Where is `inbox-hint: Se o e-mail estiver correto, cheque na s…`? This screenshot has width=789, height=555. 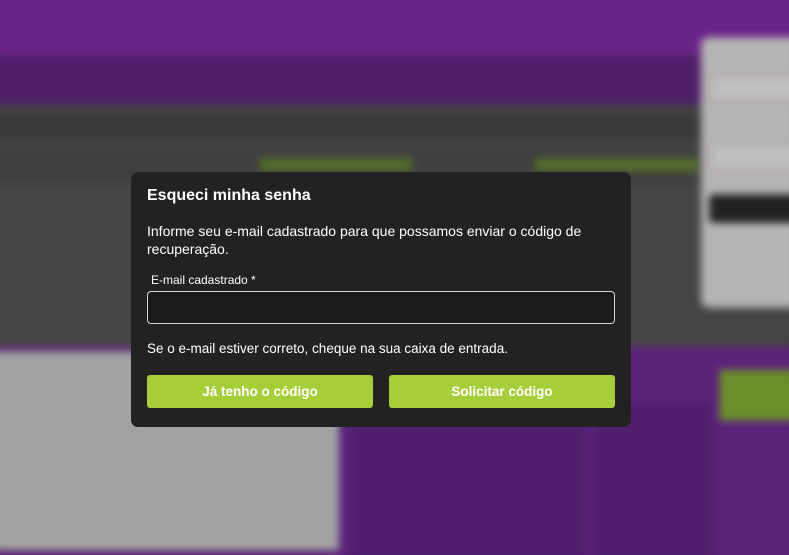 inbox-hint: Se o e-mail estiver correto, cheque na s… is located at coordinates (327, 348).